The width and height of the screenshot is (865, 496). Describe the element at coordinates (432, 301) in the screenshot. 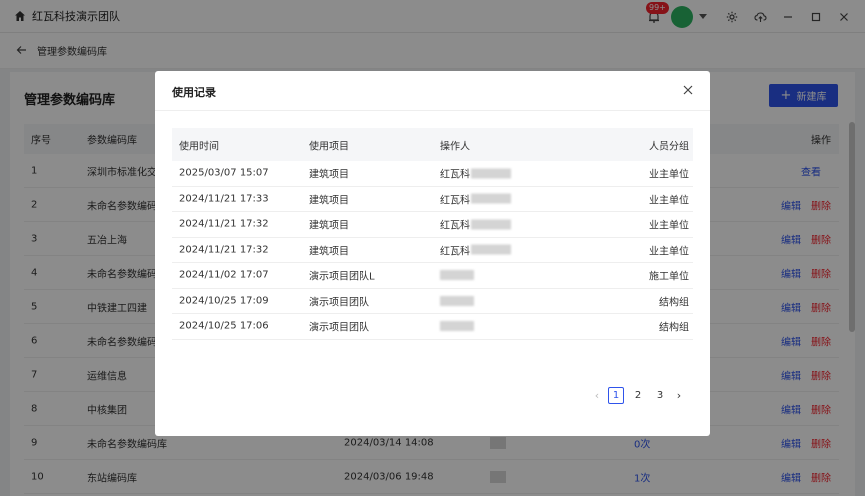

I see `usage-row: 2024/10/25 17:09 演示项目团队 结构组` at that location.